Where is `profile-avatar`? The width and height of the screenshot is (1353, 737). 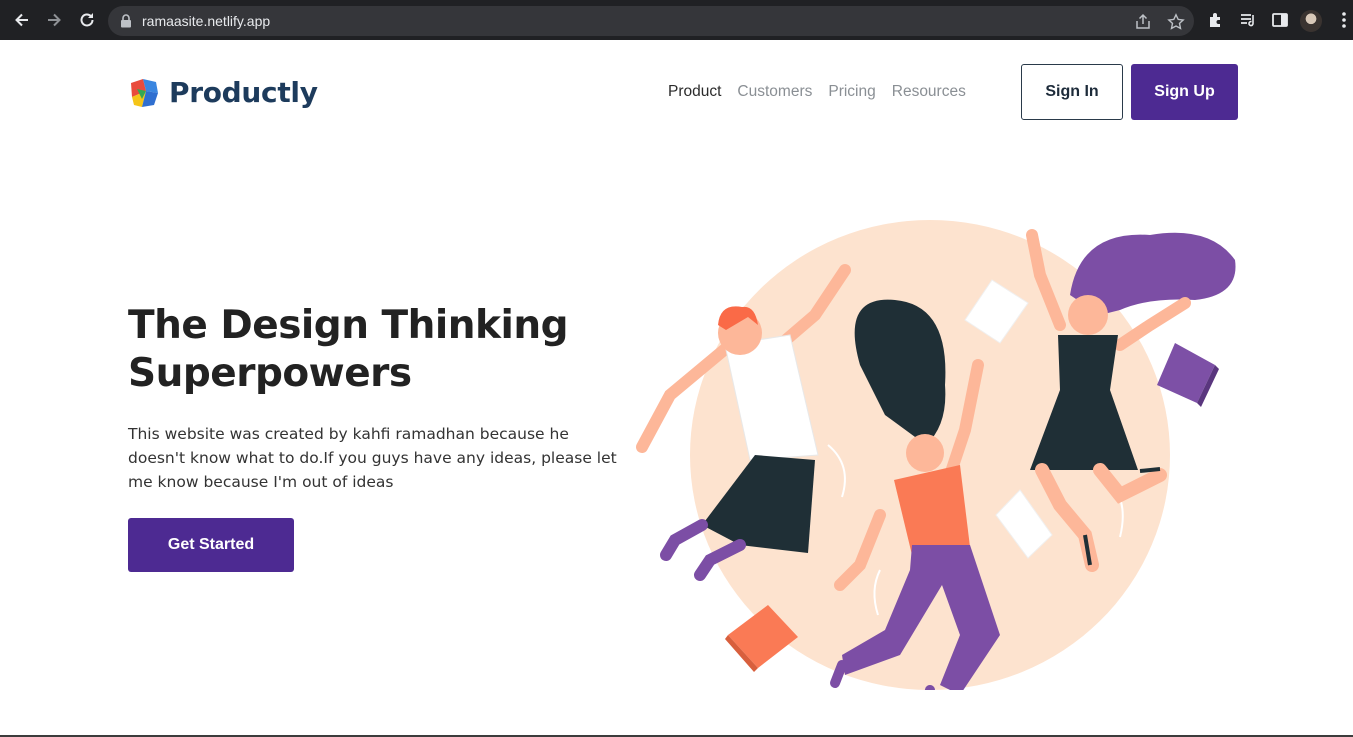 profile-avatar is located at coordinates (1311, 21).